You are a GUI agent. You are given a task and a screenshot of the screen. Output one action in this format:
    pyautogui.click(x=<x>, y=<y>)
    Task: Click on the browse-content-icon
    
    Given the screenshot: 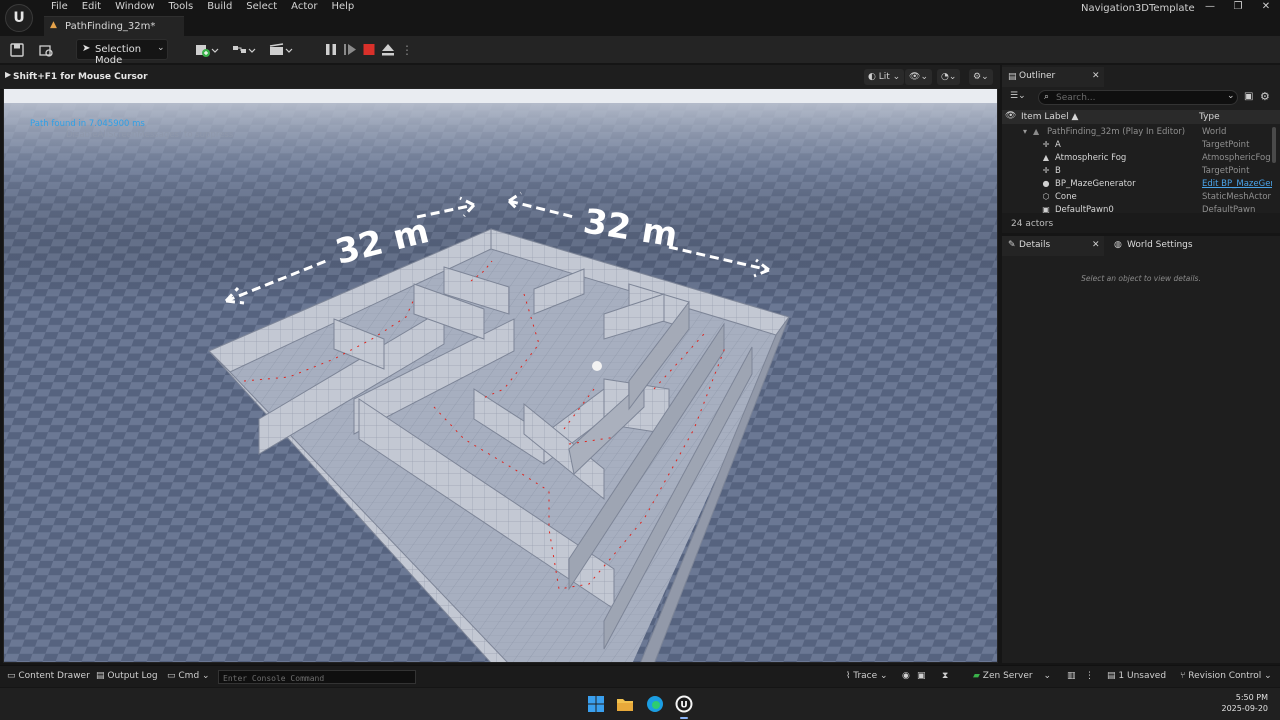 What is the action you would take?
    pyautogui.click(x=46, y=50)
    